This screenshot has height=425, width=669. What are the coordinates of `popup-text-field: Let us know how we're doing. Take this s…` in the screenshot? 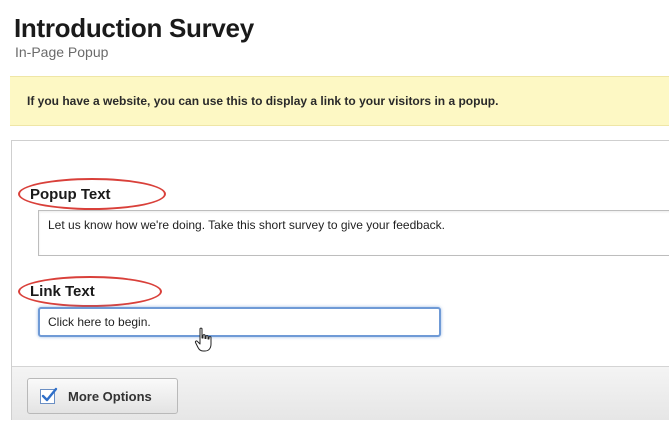 It's located at (353, 233).